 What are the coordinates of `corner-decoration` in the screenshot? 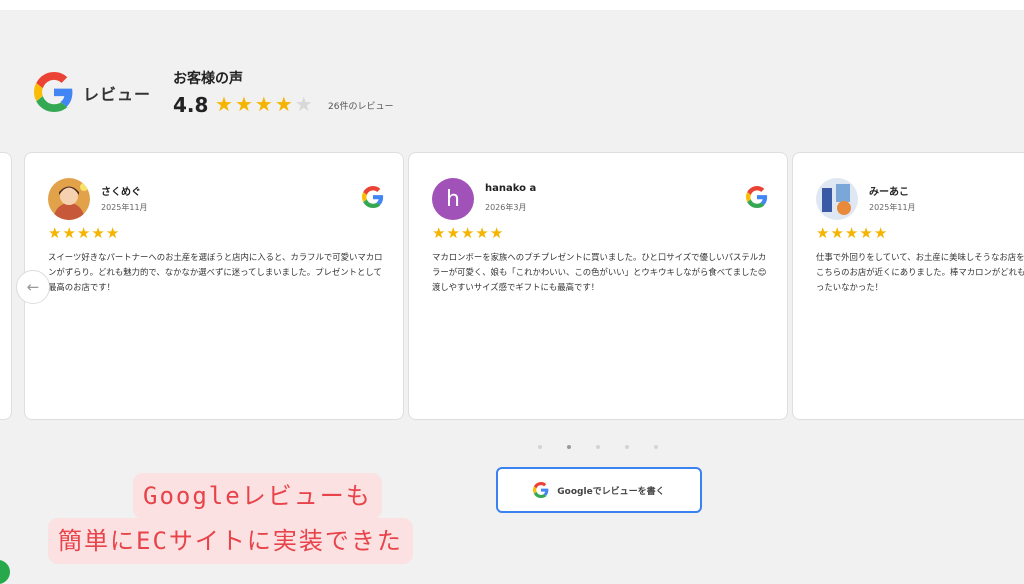 It's located at (5, 572).